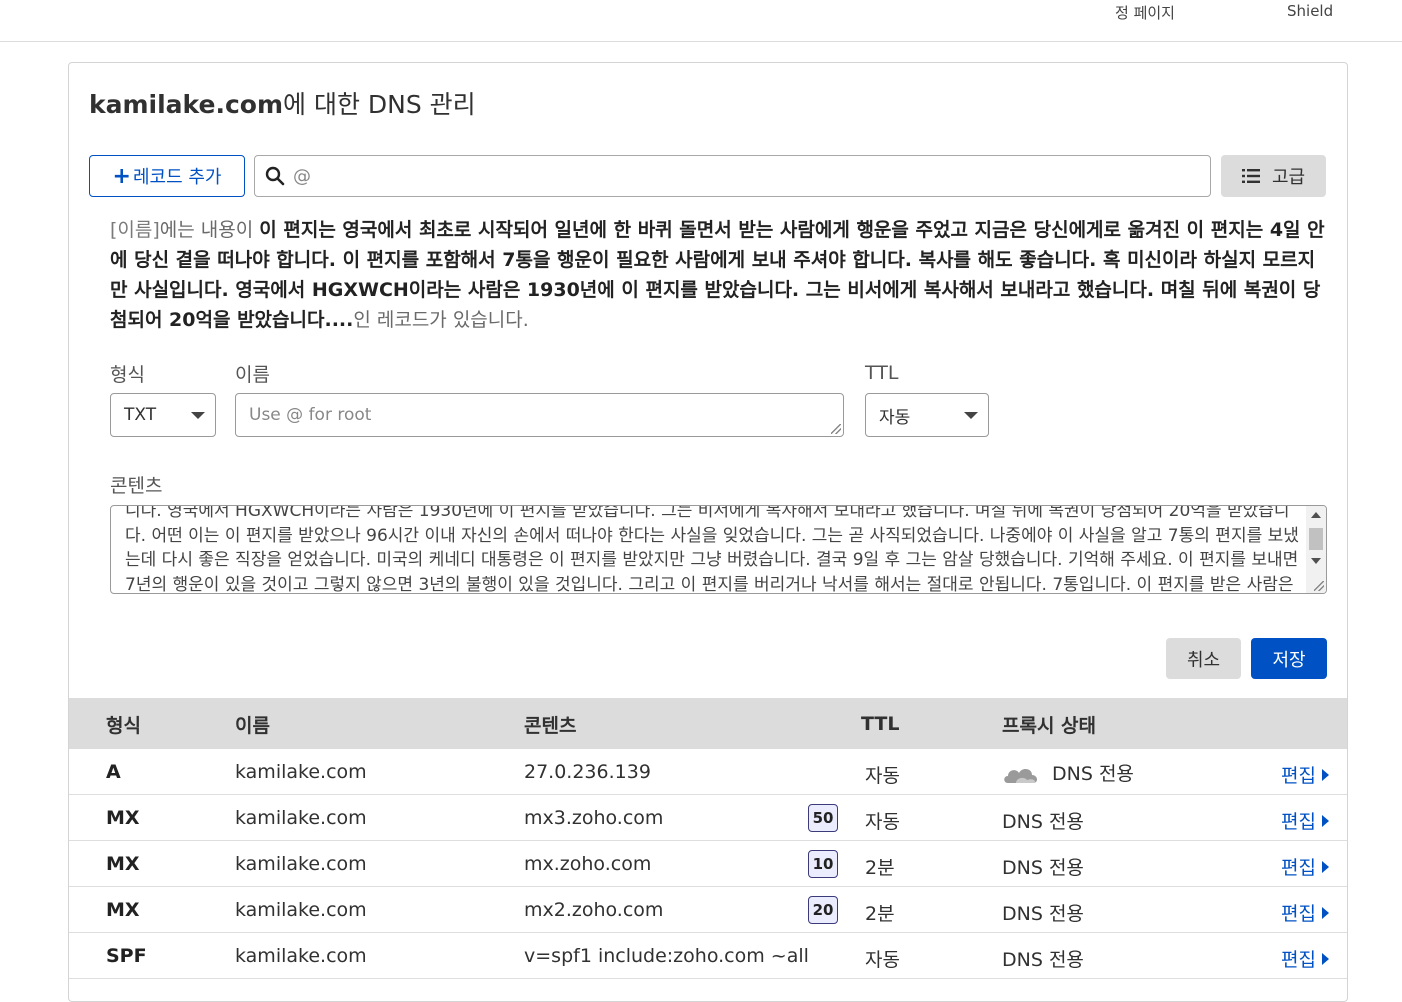 This screenshot has height=1002, width=1402. Describe the element at coordinates (1049, 724) in the screenshot. I see `column-header-proxy: 프록시 상태` at that location.